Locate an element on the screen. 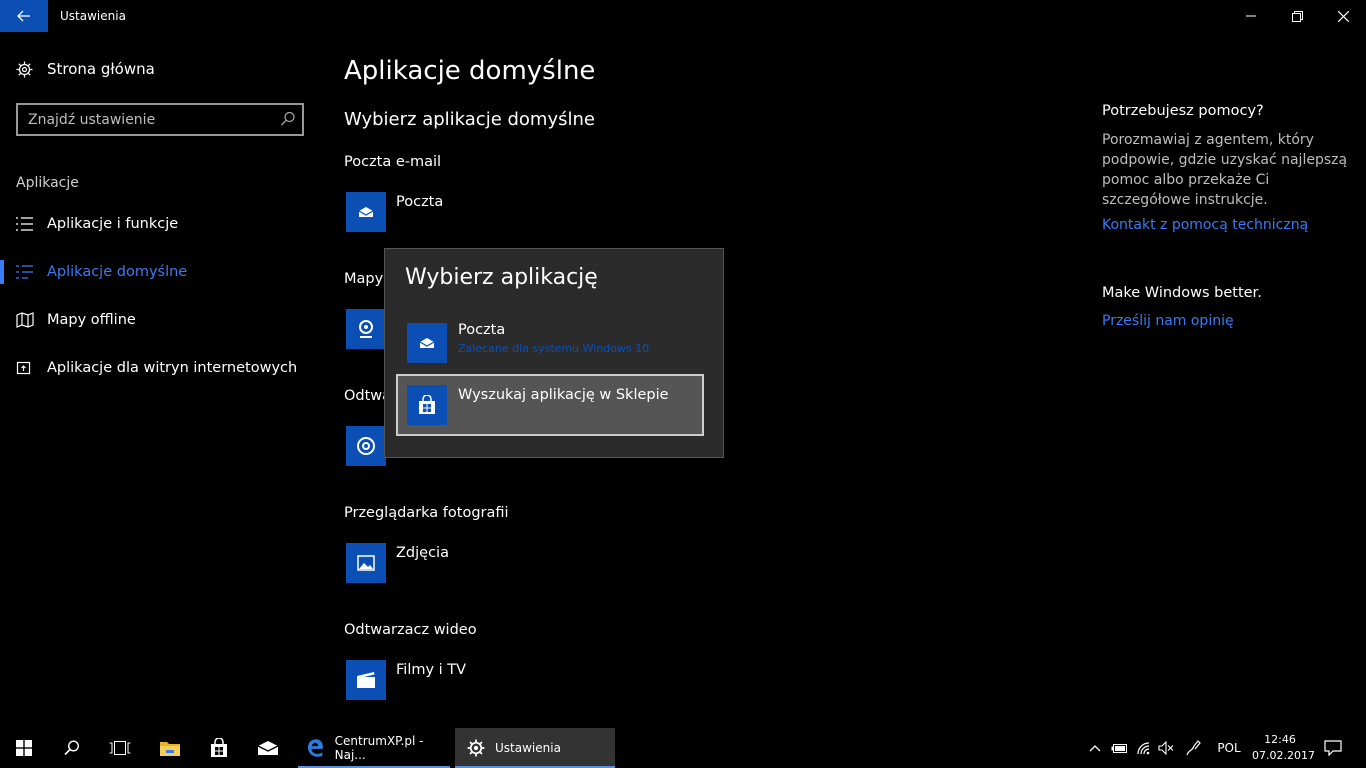 The width and height of the screenshot is (1366, 768). battery-icon is located at coordinates (1119, 748).